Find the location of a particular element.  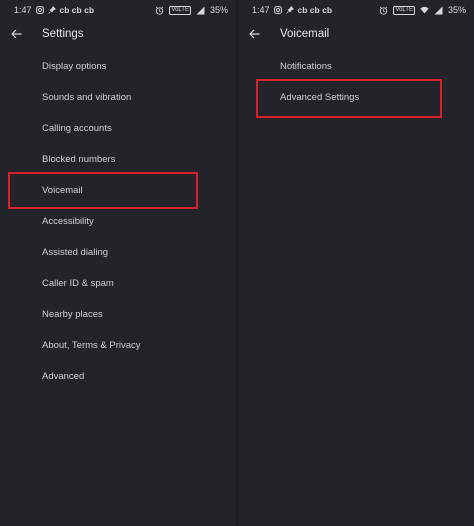

voicemail-item-advanced-settings: Advanced Settings is located at coordinates (356, 97).